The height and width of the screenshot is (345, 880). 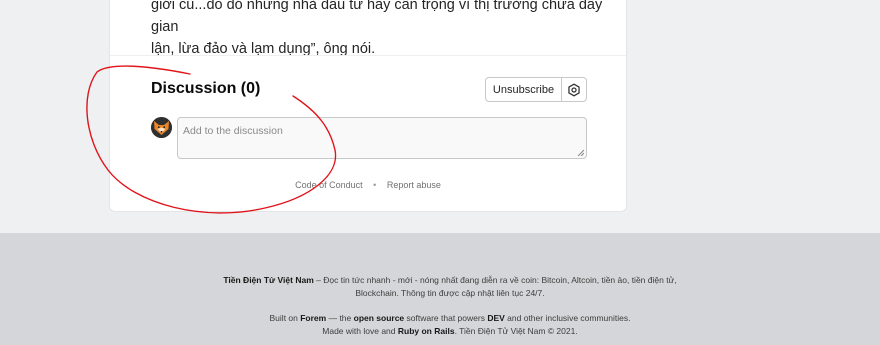 What do you see at coordinates (516, 331) in the screenshot?
I see `footer-copyright: . Tiền Điện Tử Việt Nam © 2021.` at bounding box center [516, 331].